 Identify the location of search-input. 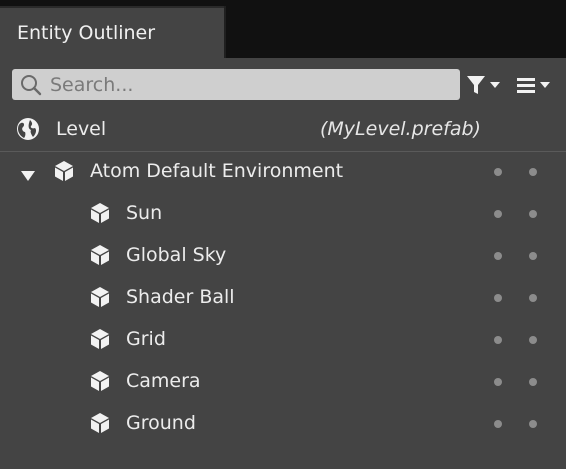
(240, 84).